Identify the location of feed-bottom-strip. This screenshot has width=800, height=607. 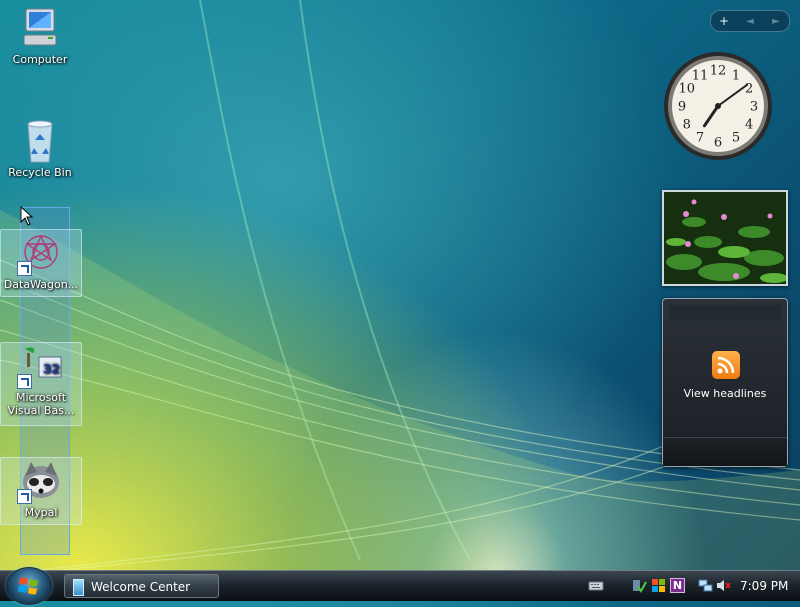
(725, 451).